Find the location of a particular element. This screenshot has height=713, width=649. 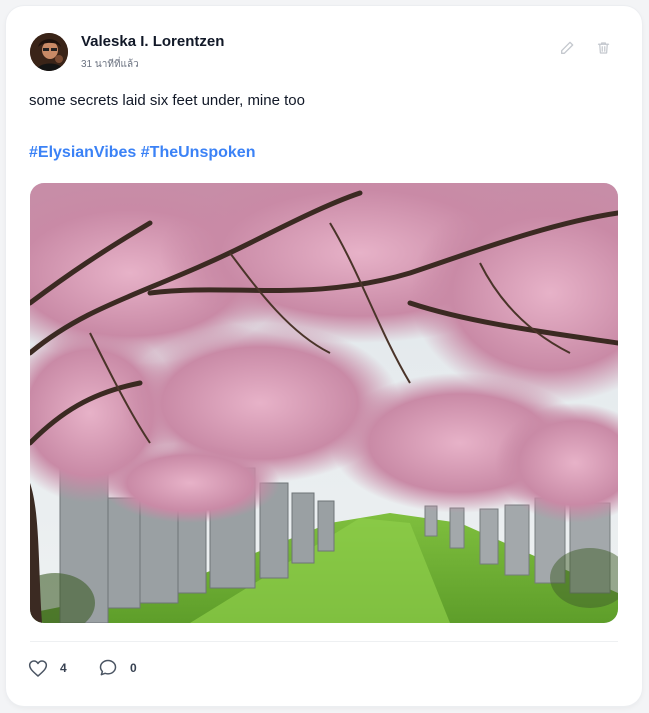

delete-button is located at coordinates (603, 48).